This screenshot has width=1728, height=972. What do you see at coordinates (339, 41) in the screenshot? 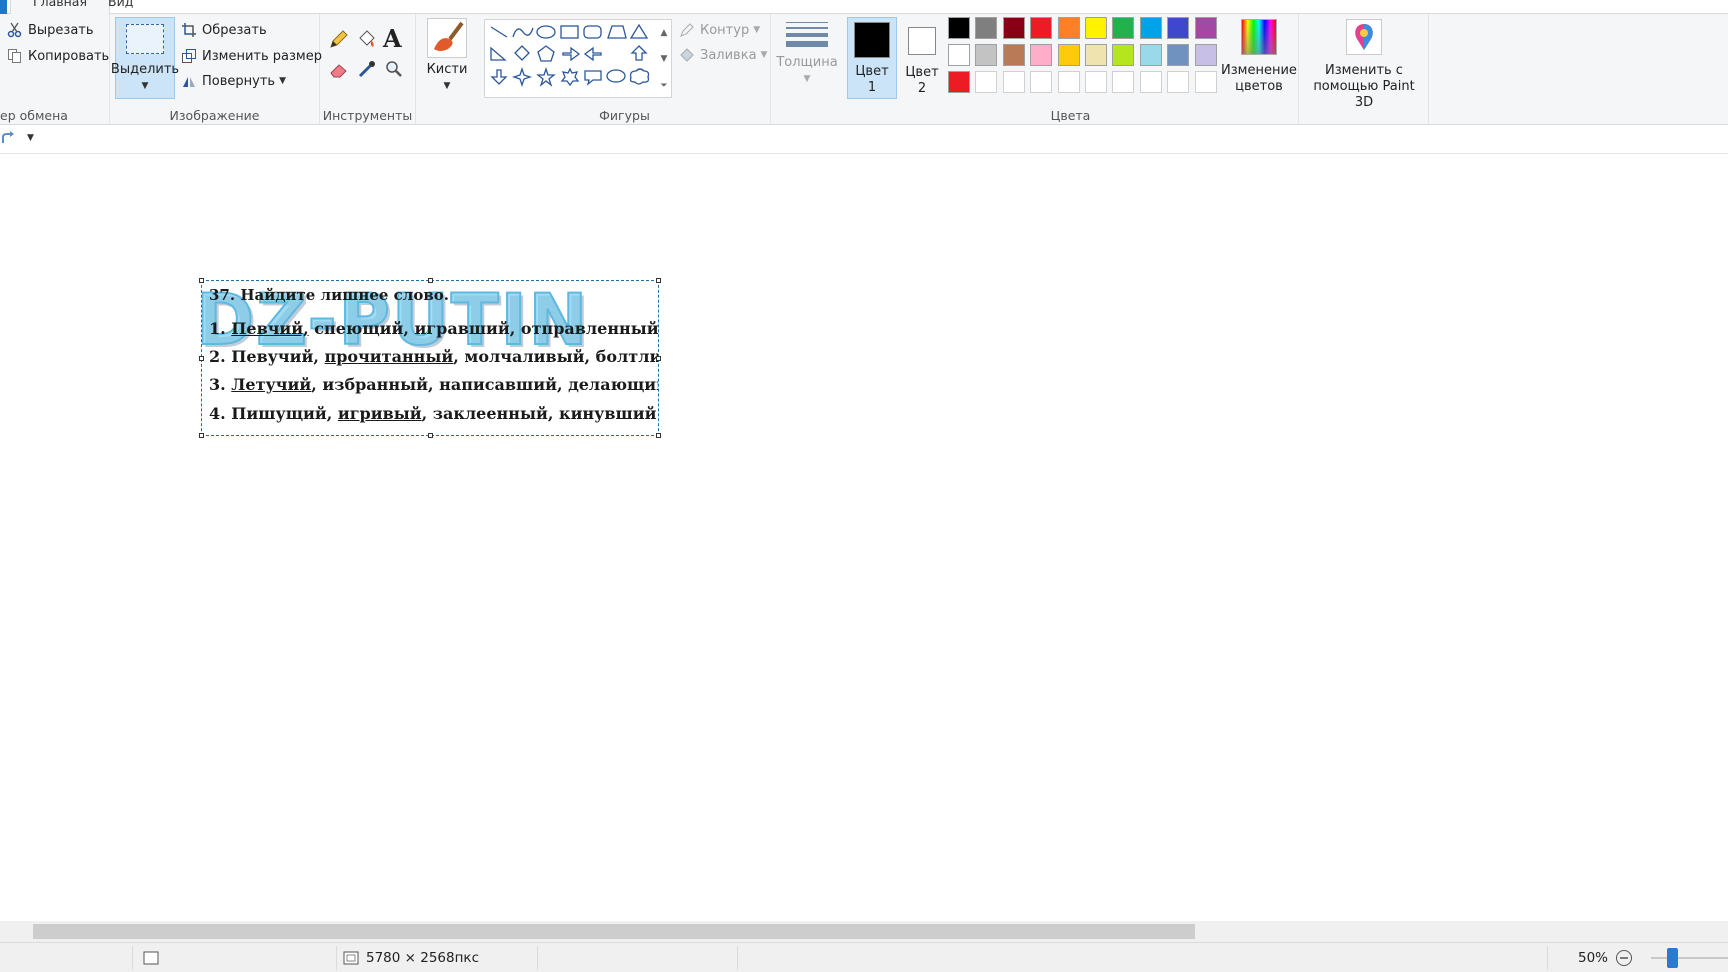
I see `pencil-icon` at bounding box center [339, 41].